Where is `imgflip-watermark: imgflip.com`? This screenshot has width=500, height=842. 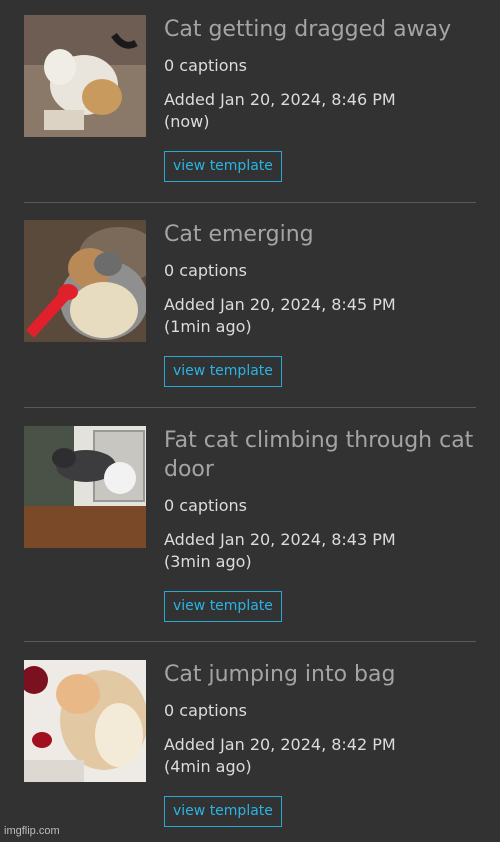
imgflip-watermark: imgflip.com is located at coordinates (32, 831).